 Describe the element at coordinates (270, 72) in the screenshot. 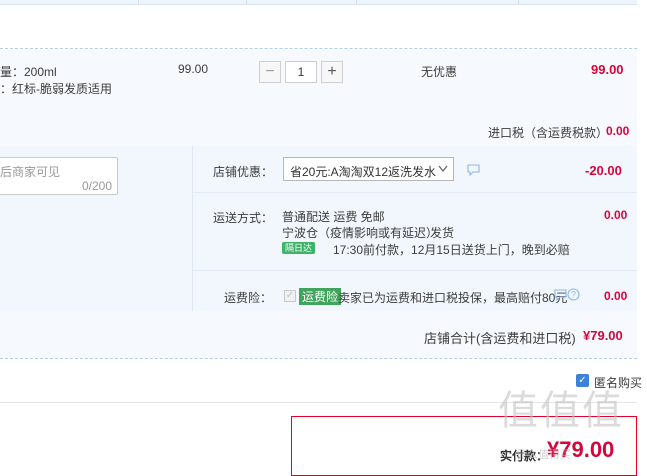

I see `quantity-decrease-button: −` at that location.